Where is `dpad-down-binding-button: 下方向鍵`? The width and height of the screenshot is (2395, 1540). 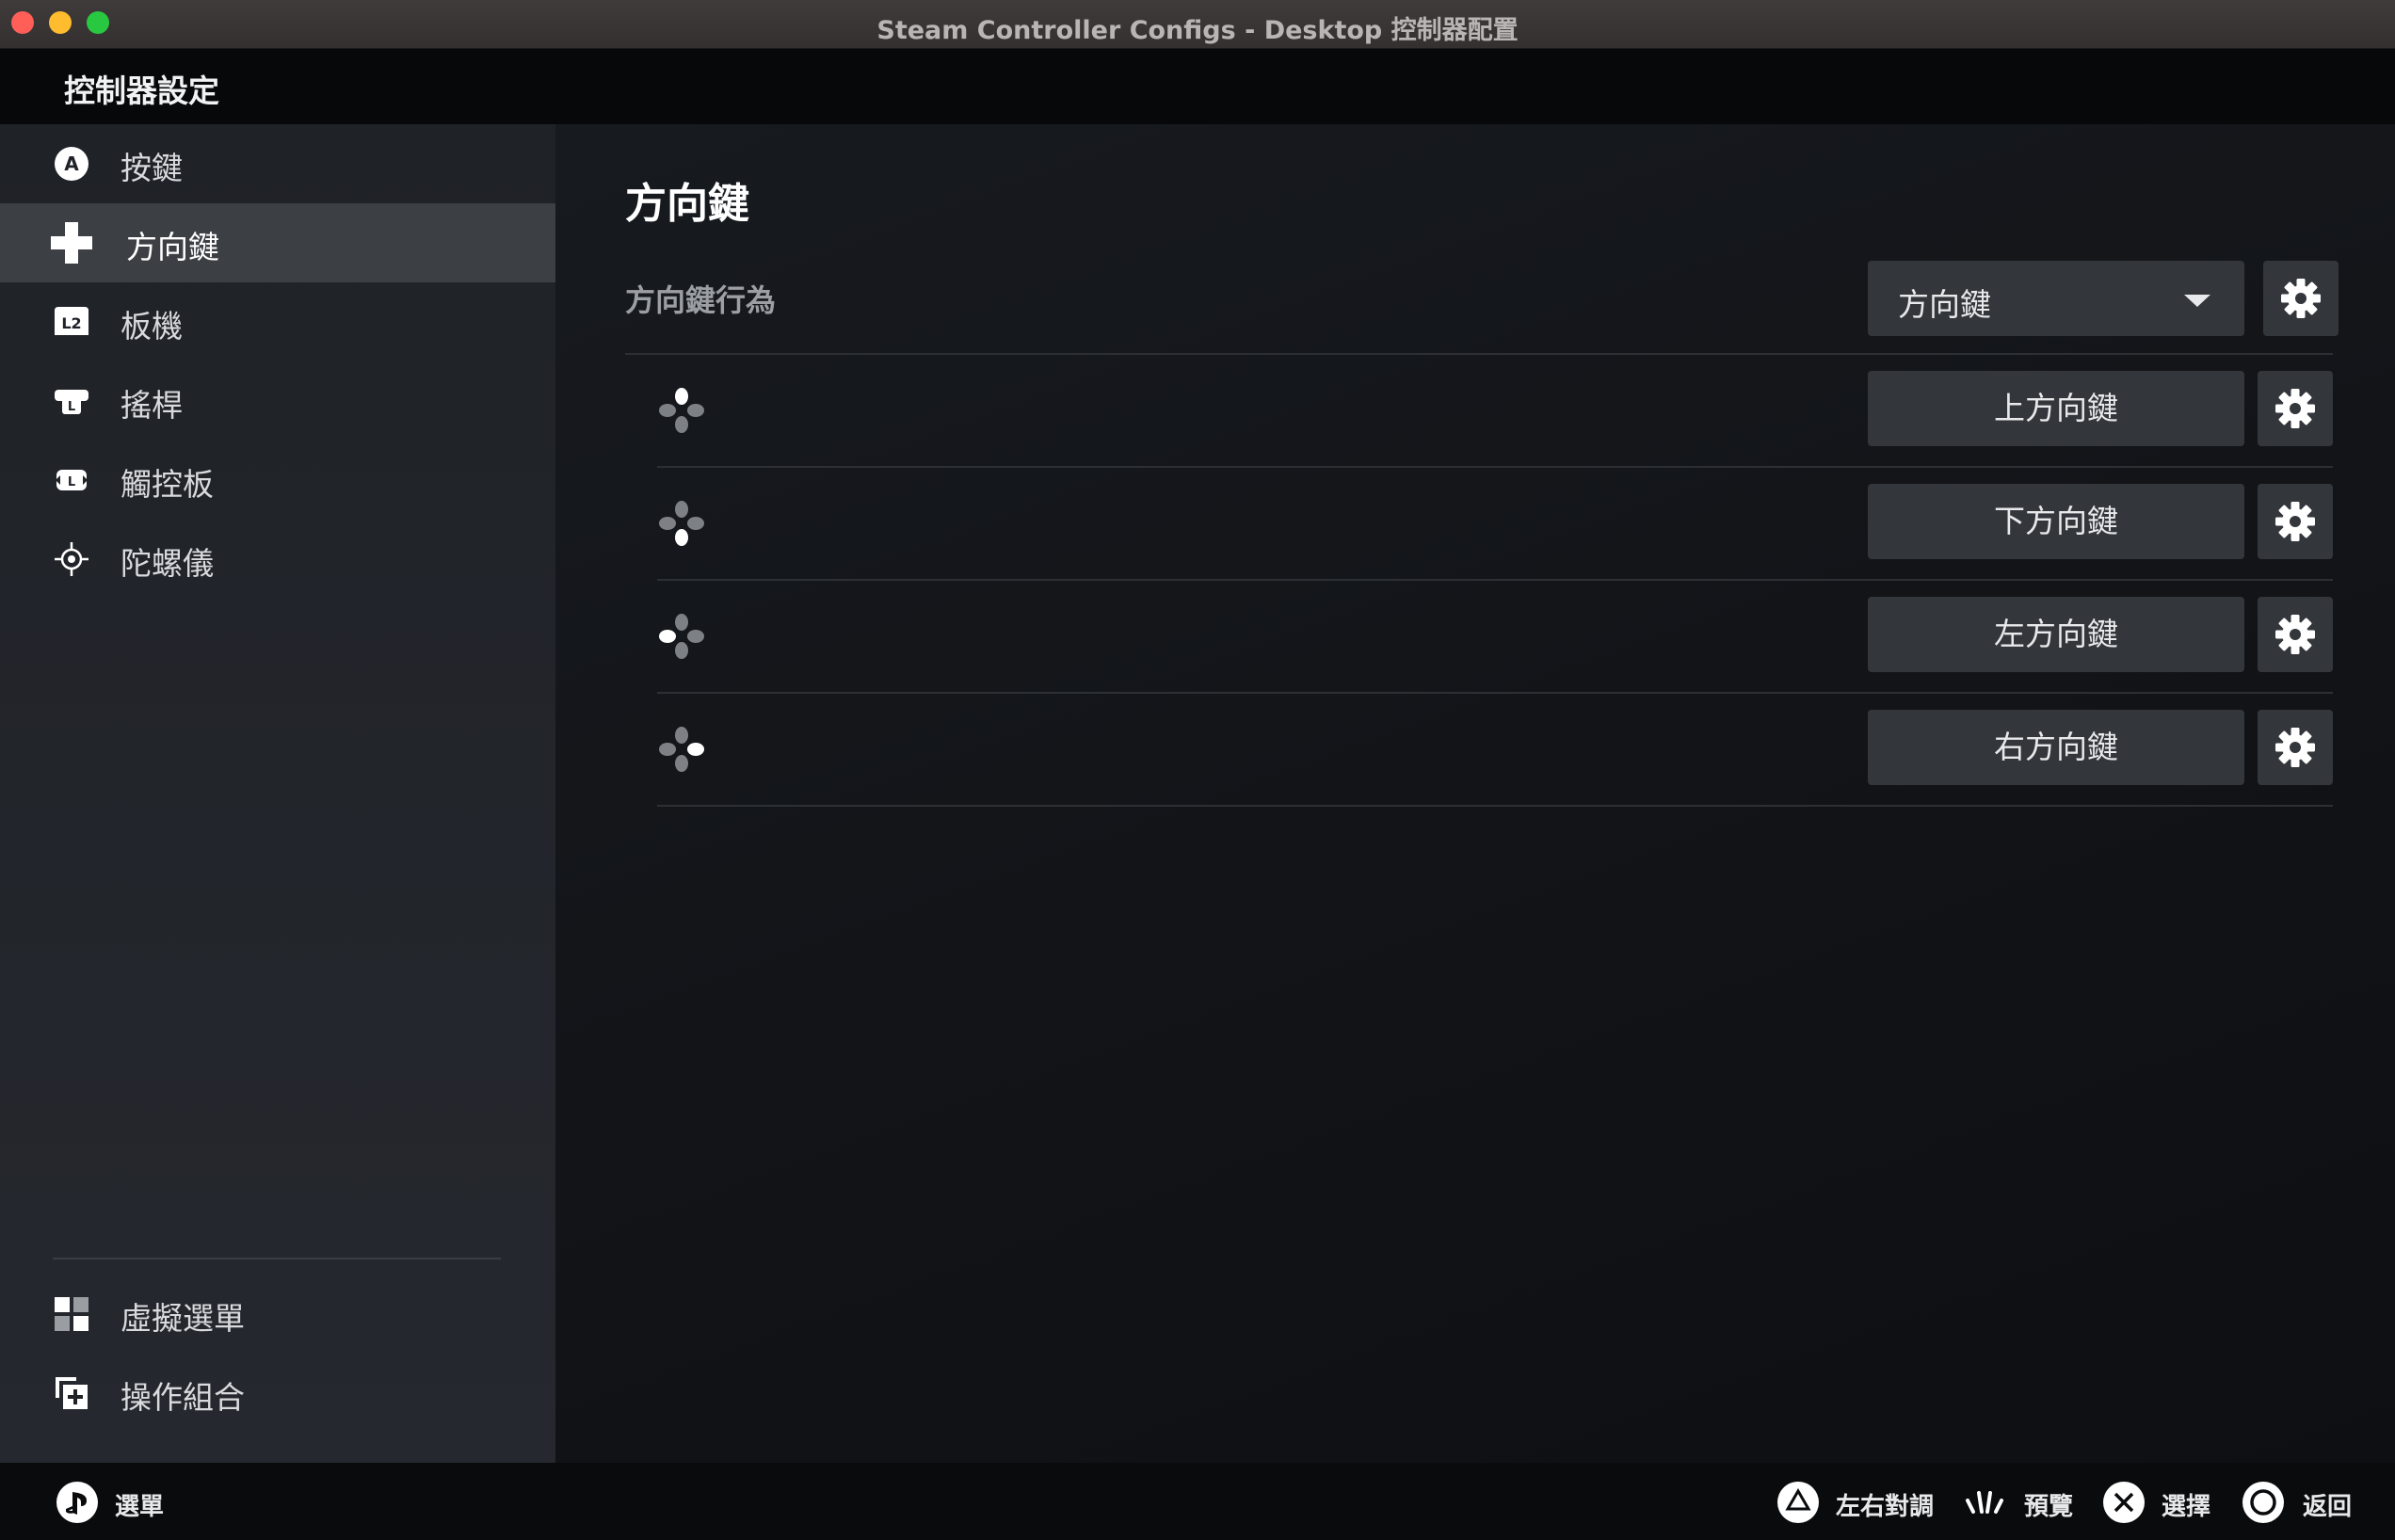 dpad-down-binding-button: 下方向鍵 is located at coordinates (2056, 521).